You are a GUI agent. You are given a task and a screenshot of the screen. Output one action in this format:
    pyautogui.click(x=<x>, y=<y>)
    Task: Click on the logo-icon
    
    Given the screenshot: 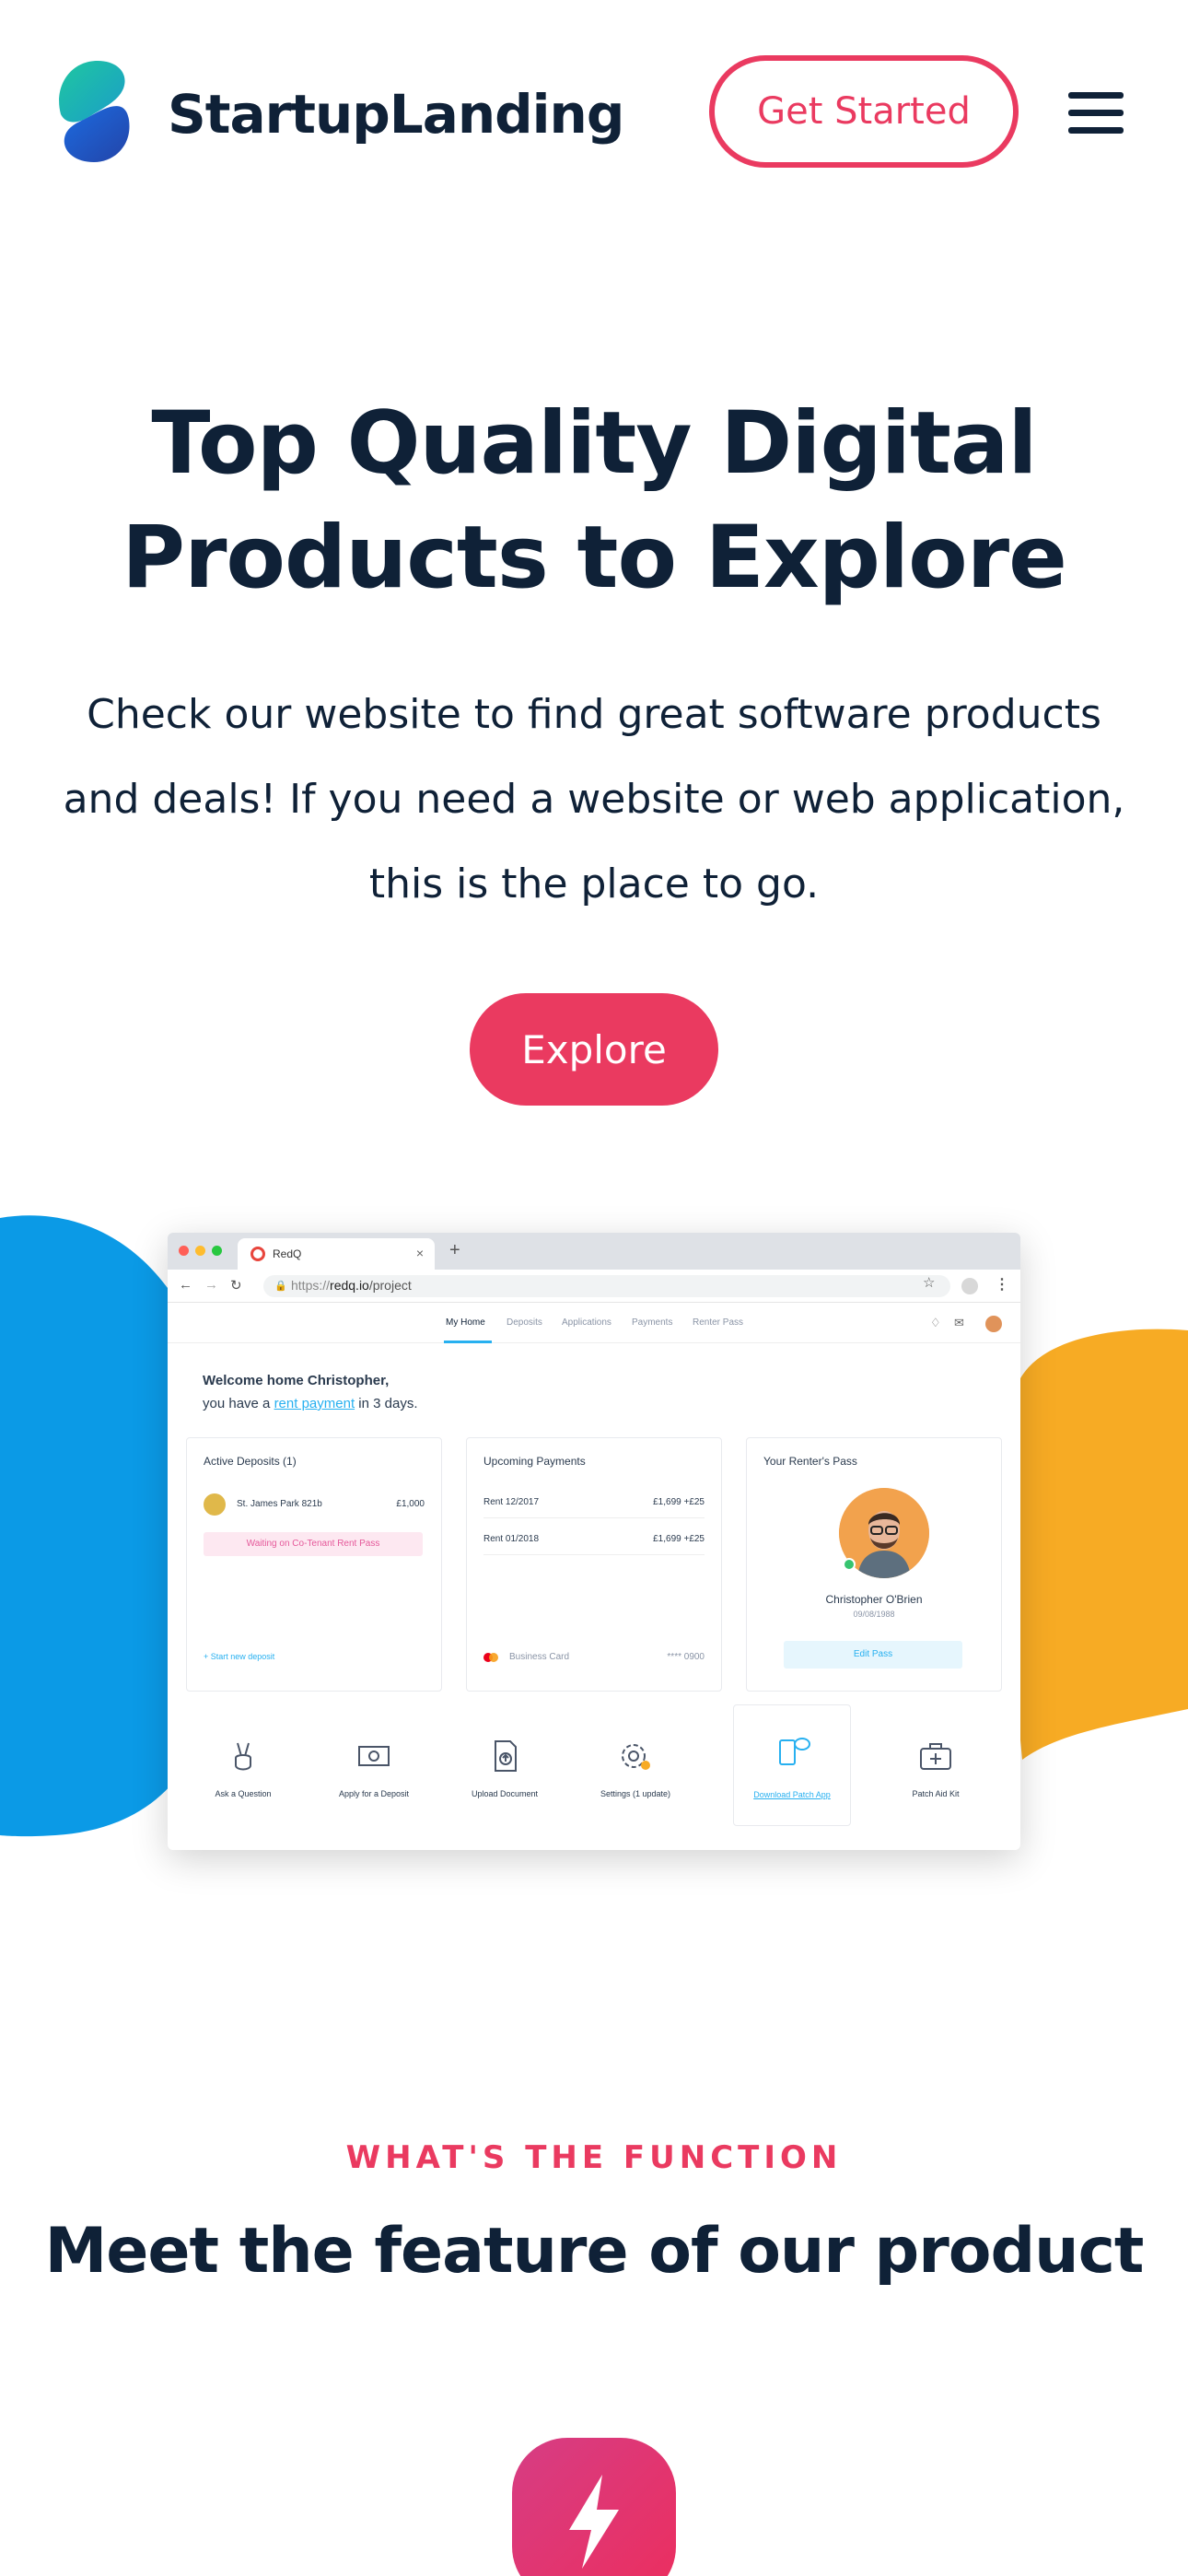 What is the action you would take?
    pyautogui.click(x=92, y=111)
    